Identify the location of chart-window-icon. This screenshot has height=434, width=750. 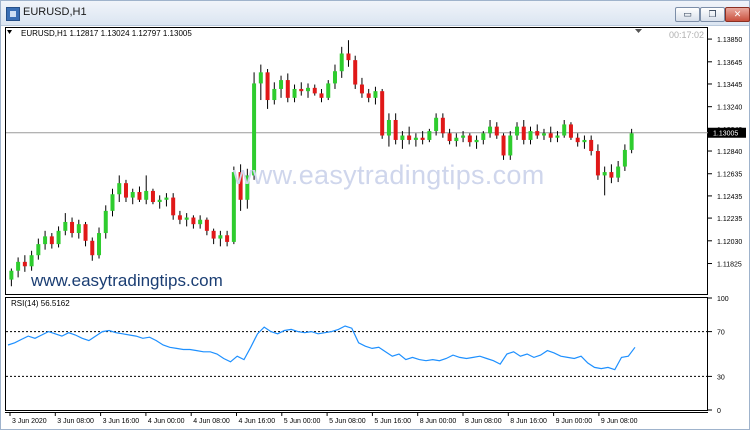
(13, 14).